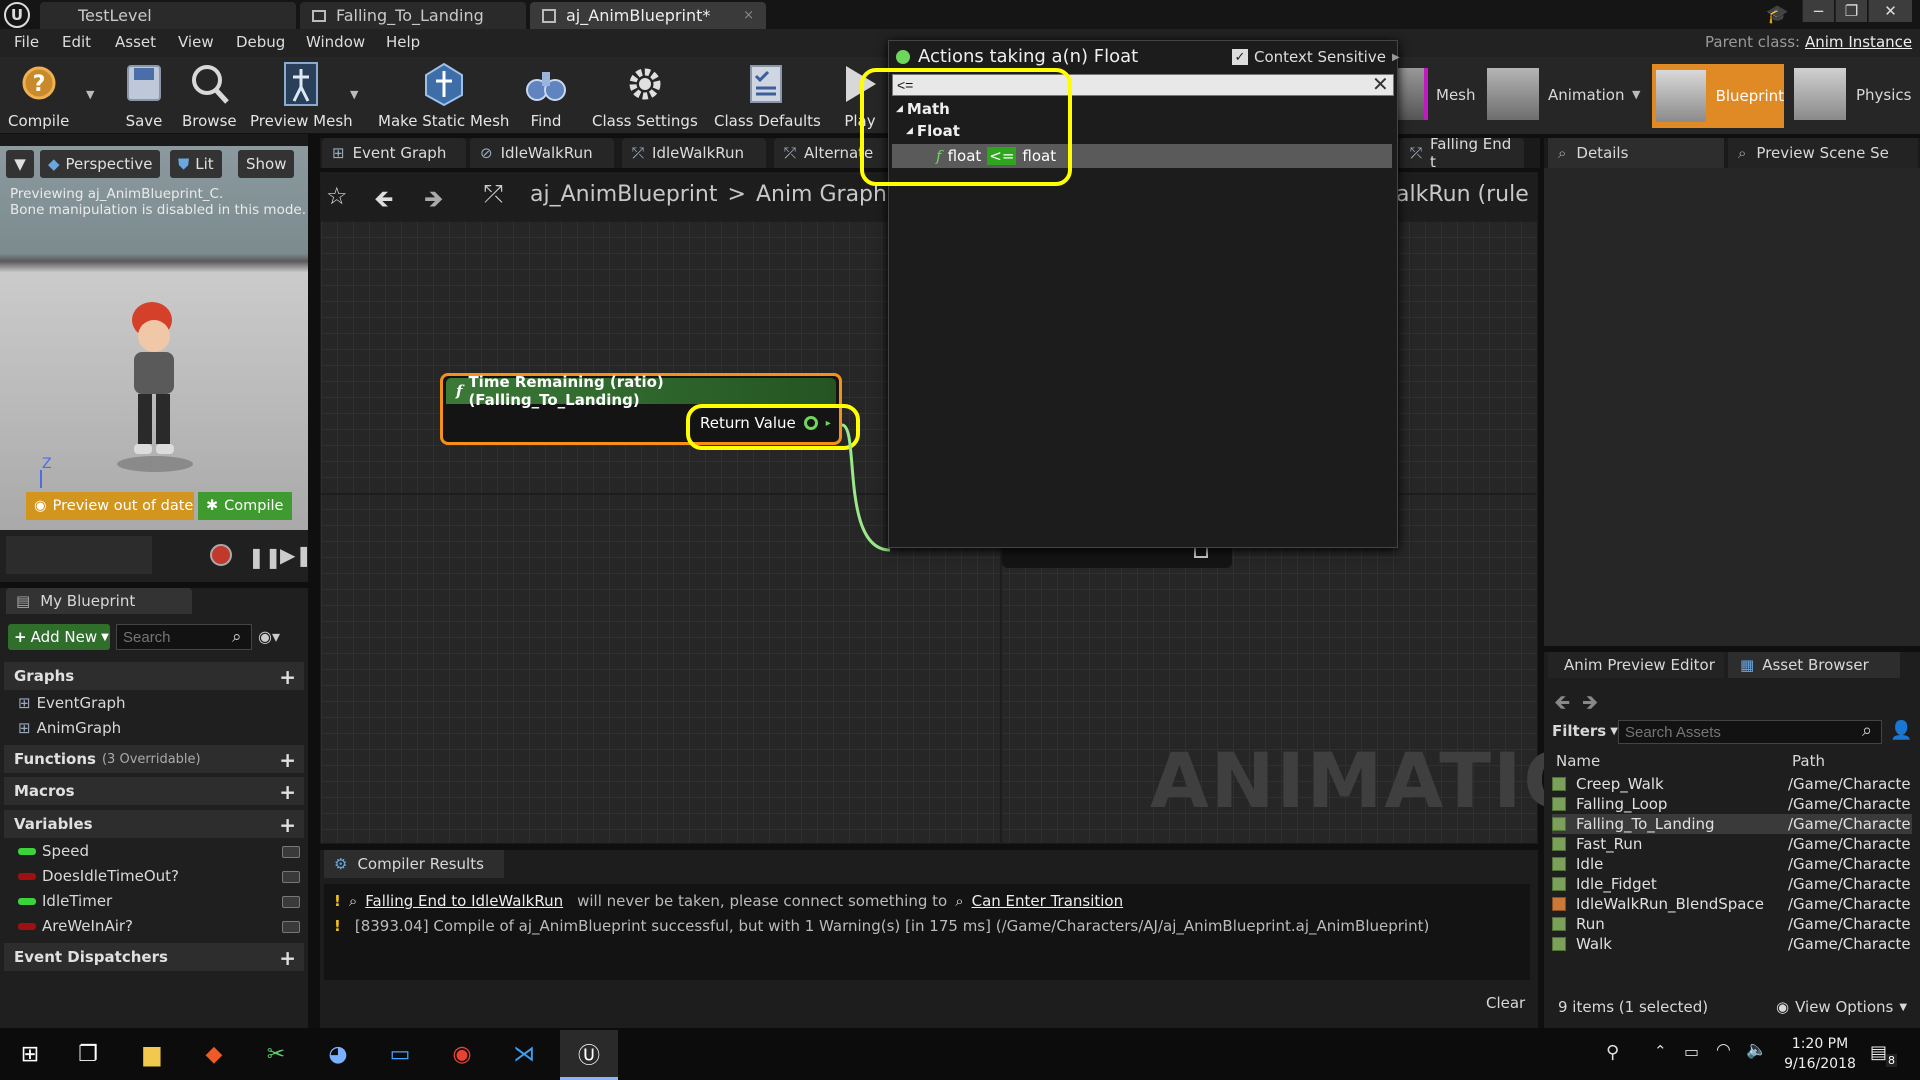 Image resolution: width=1920 pixels, height=1080 pixels. What do you see at coordinates (154, 824) in the screenshot?
I see `variables-section-header: Variables +` at bounding box center [154, 824].